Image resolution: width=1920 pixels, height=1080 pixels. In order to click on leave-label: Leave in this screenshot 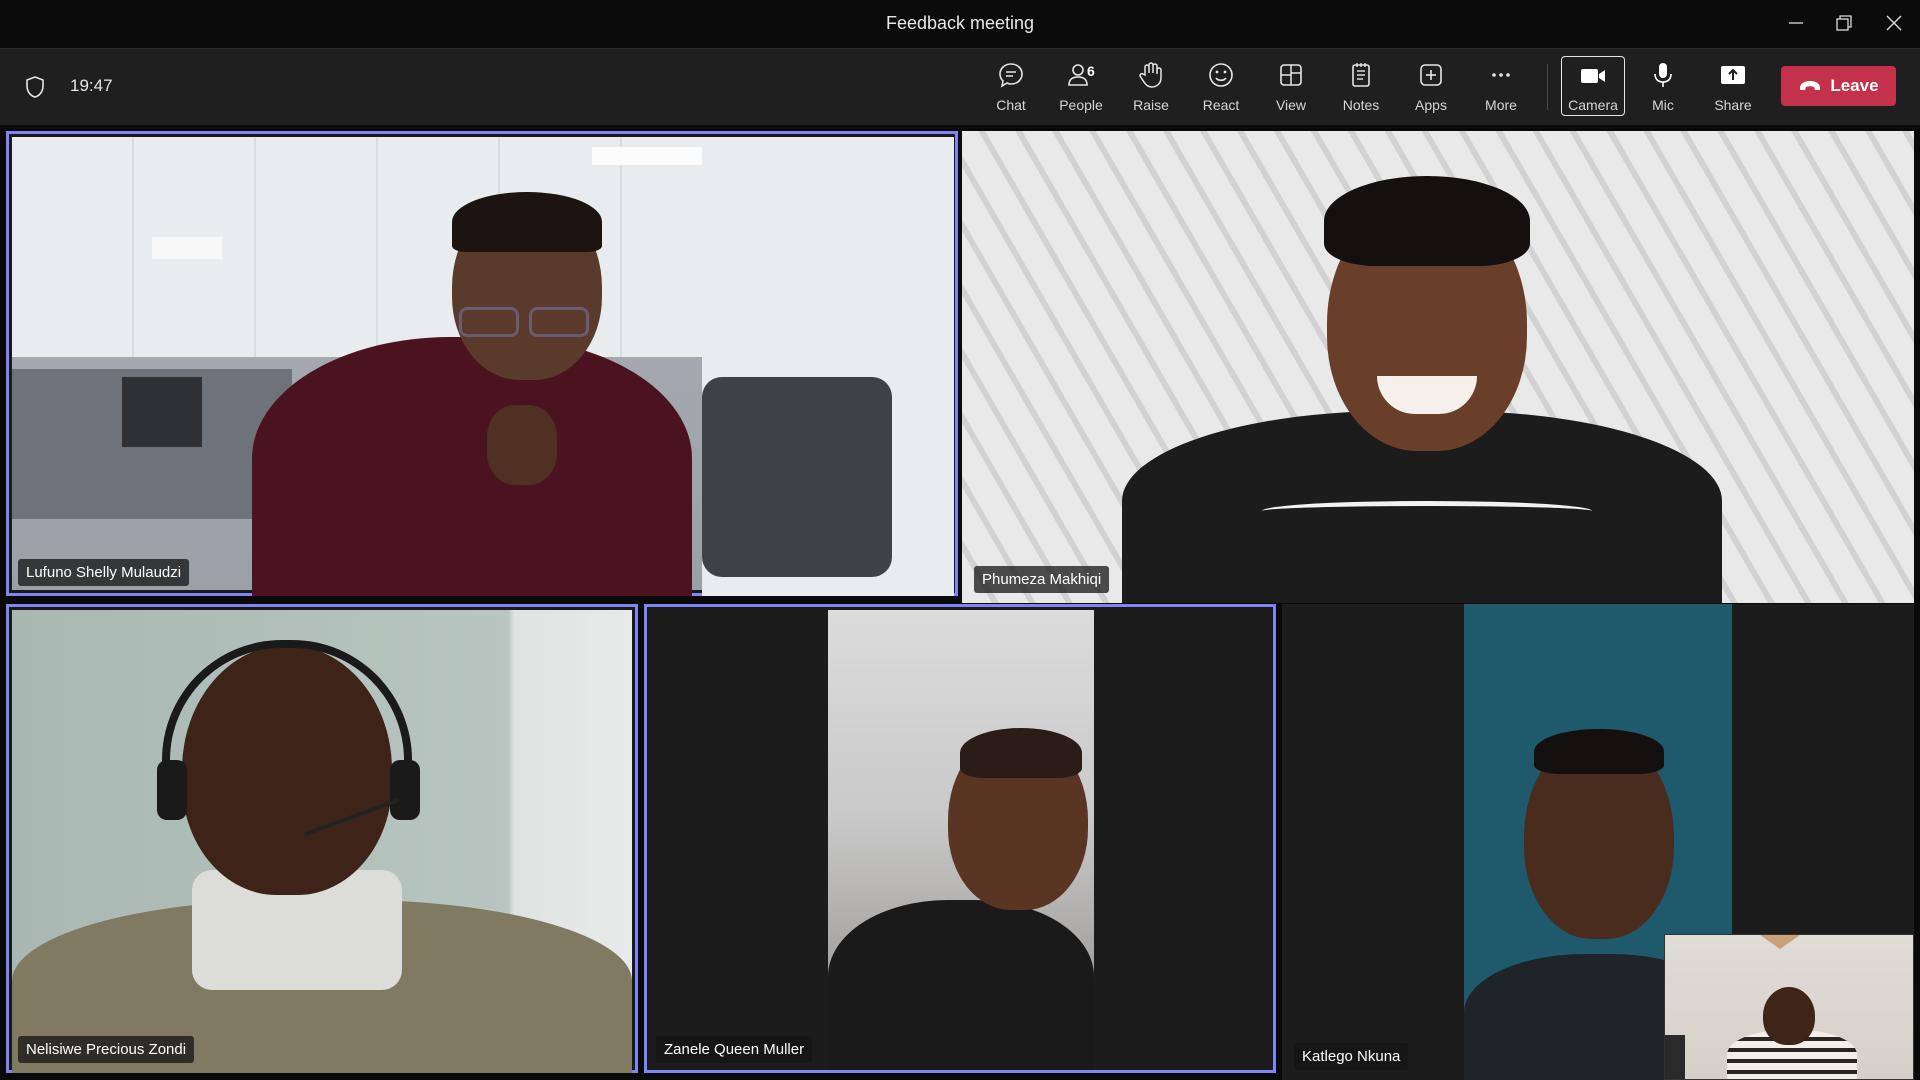, I will do `click(1854, 85)`.